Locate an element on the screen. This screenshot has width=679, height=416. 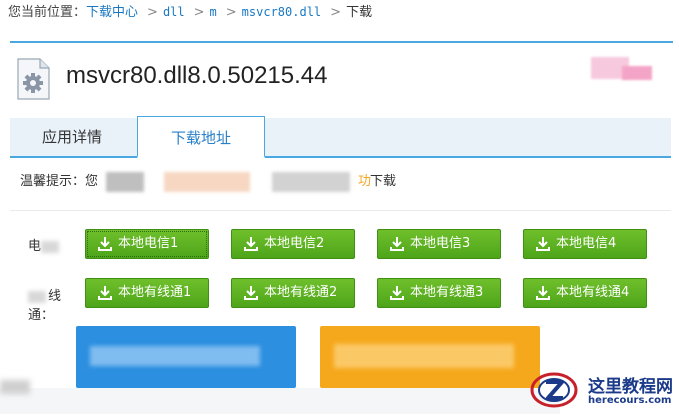
download-button-cable-3: 本地有线通3 is located at coordinates (439, 293).